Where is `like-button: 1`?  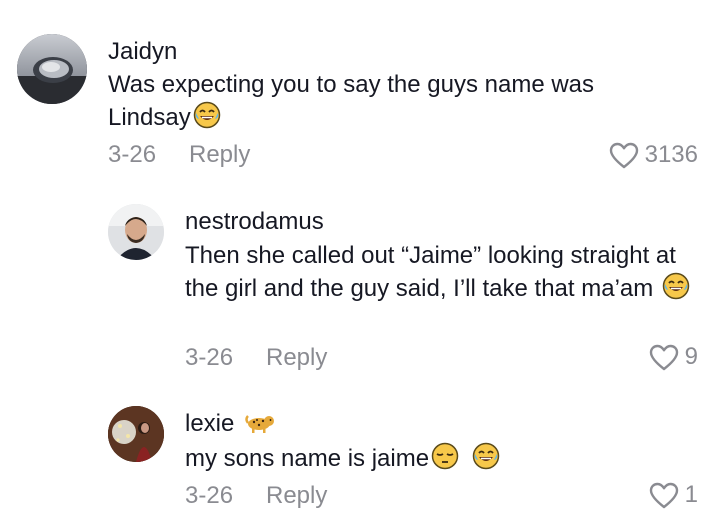
like-button: 1 is located at coordinates (673, 495).